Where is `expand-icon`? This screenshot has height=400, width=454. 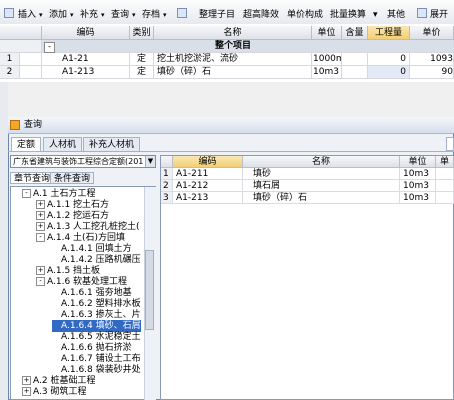 expand-icon is located at coordinates (422, 13).